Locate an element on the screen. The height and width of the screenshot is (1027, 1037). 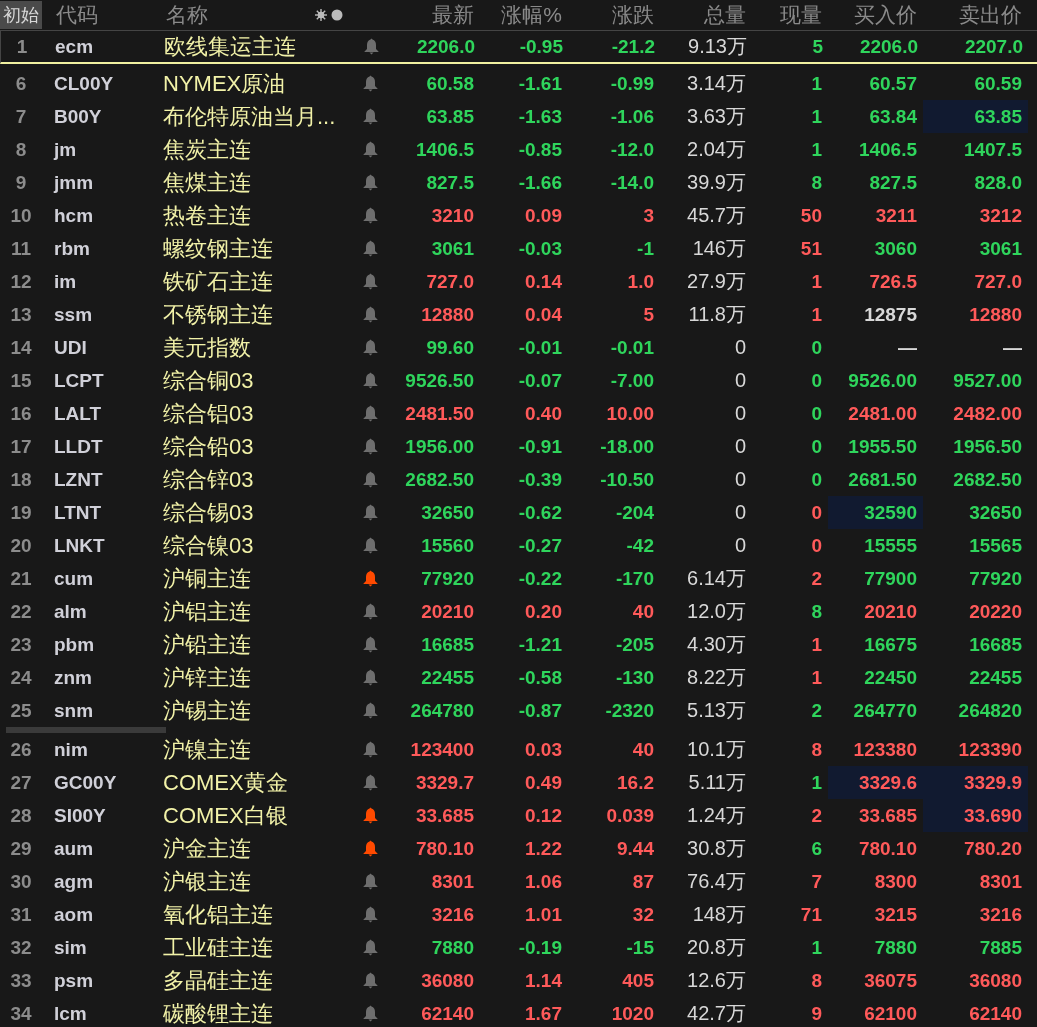
table-cell-text: 沪金主连 is located at coordinates (207, 848).